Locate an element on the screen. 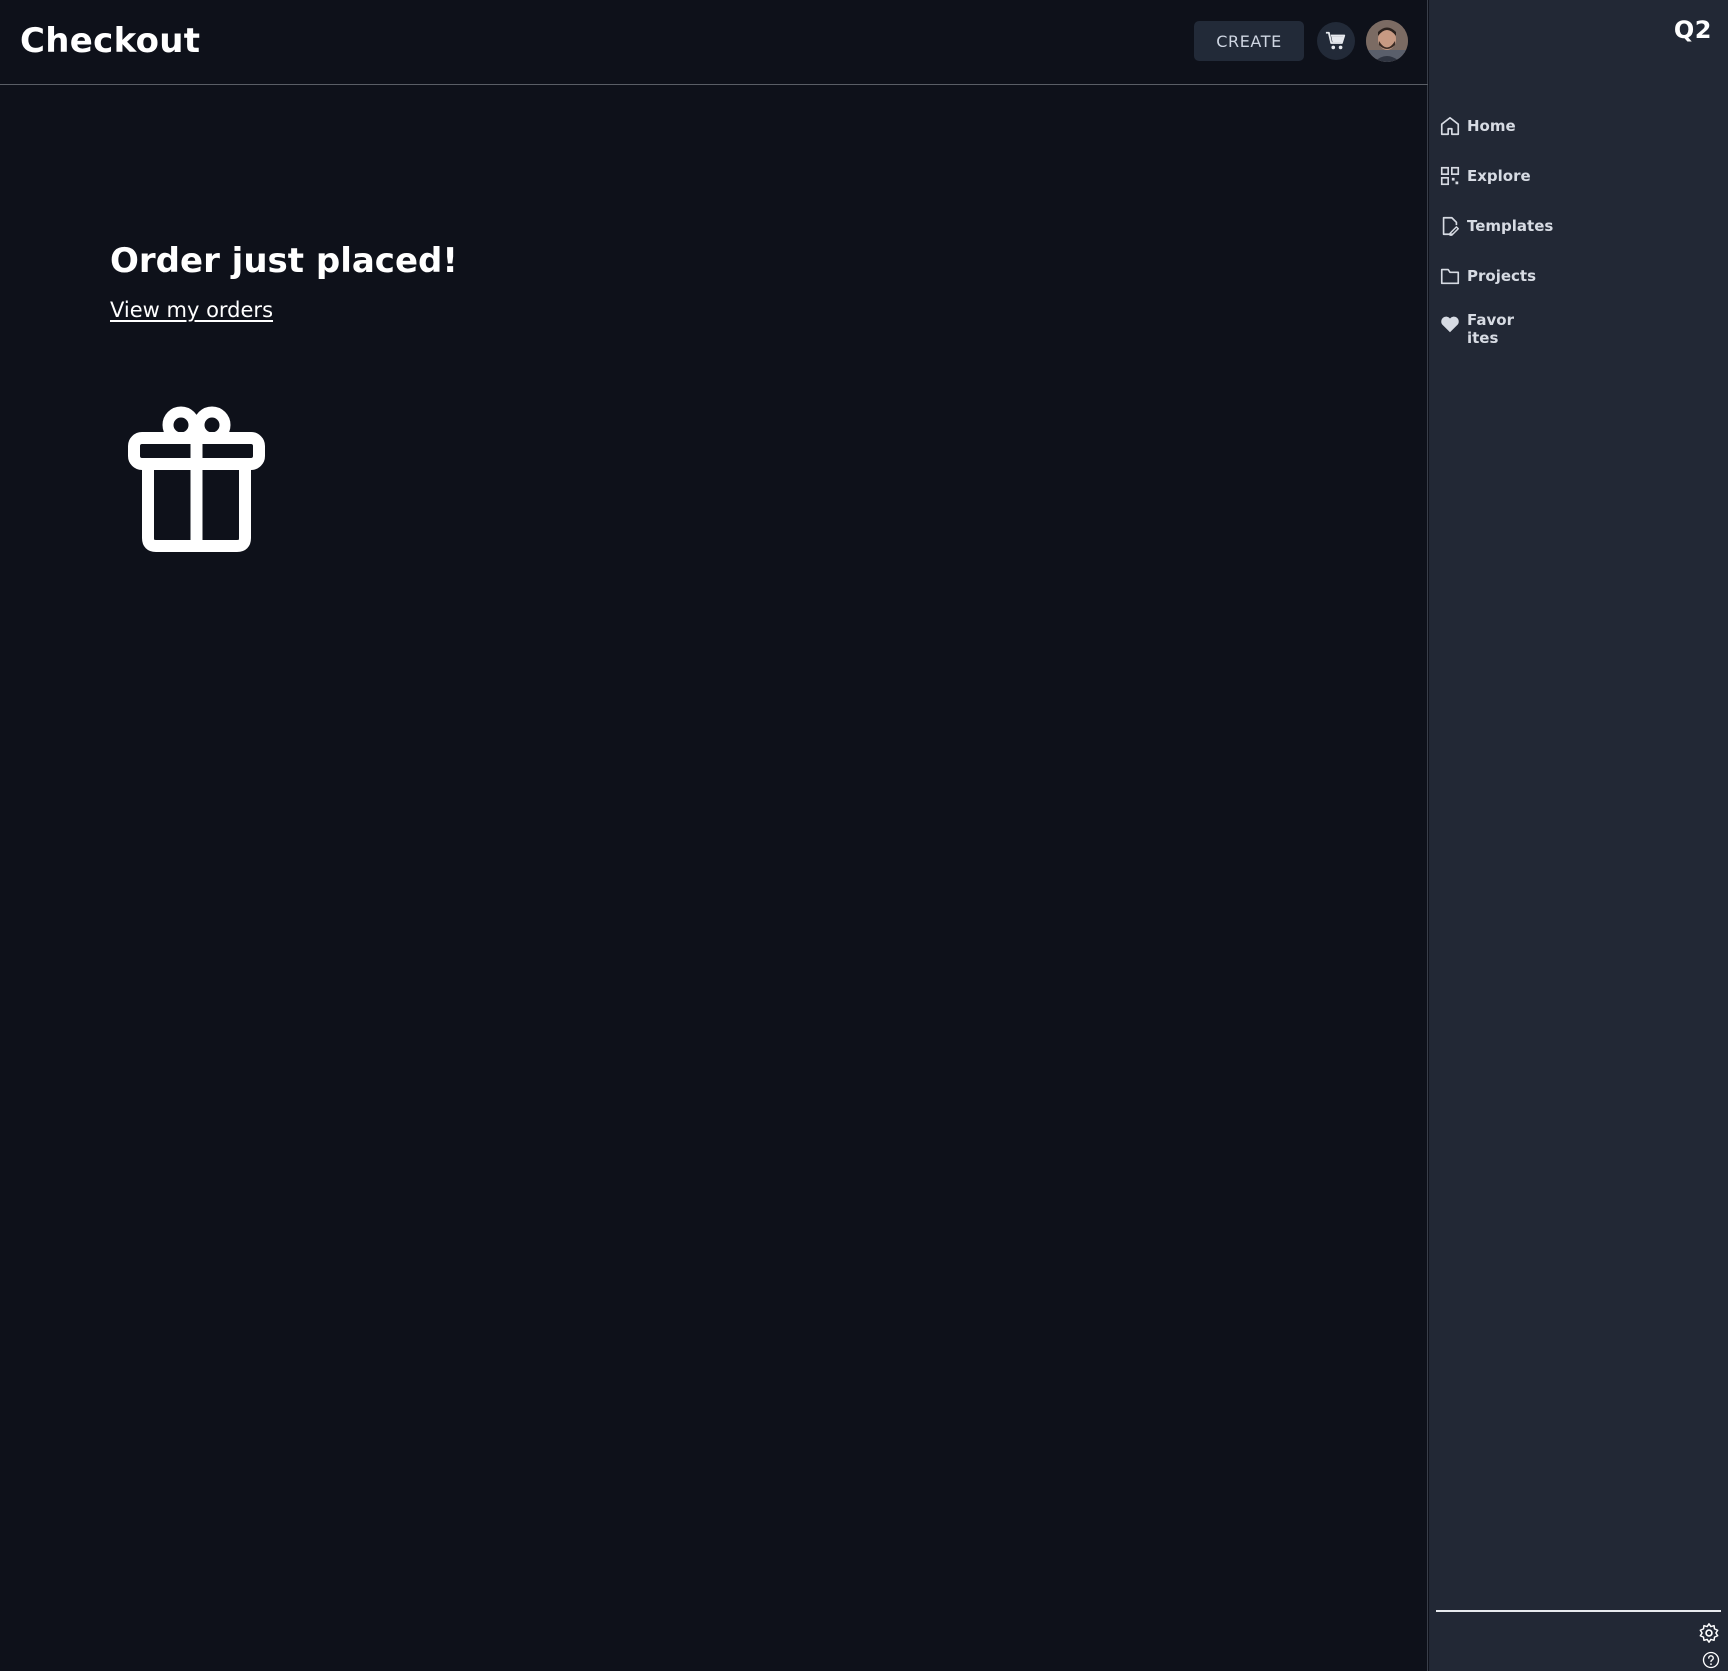 The height and width of the screenshot is (1671, 1728). home-icon is located at coordinates (1450, 126).